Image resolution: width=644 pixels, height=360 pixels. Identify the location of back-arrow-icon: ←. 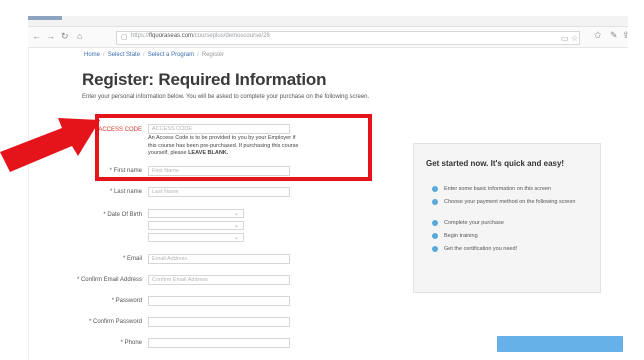
(36, 36).